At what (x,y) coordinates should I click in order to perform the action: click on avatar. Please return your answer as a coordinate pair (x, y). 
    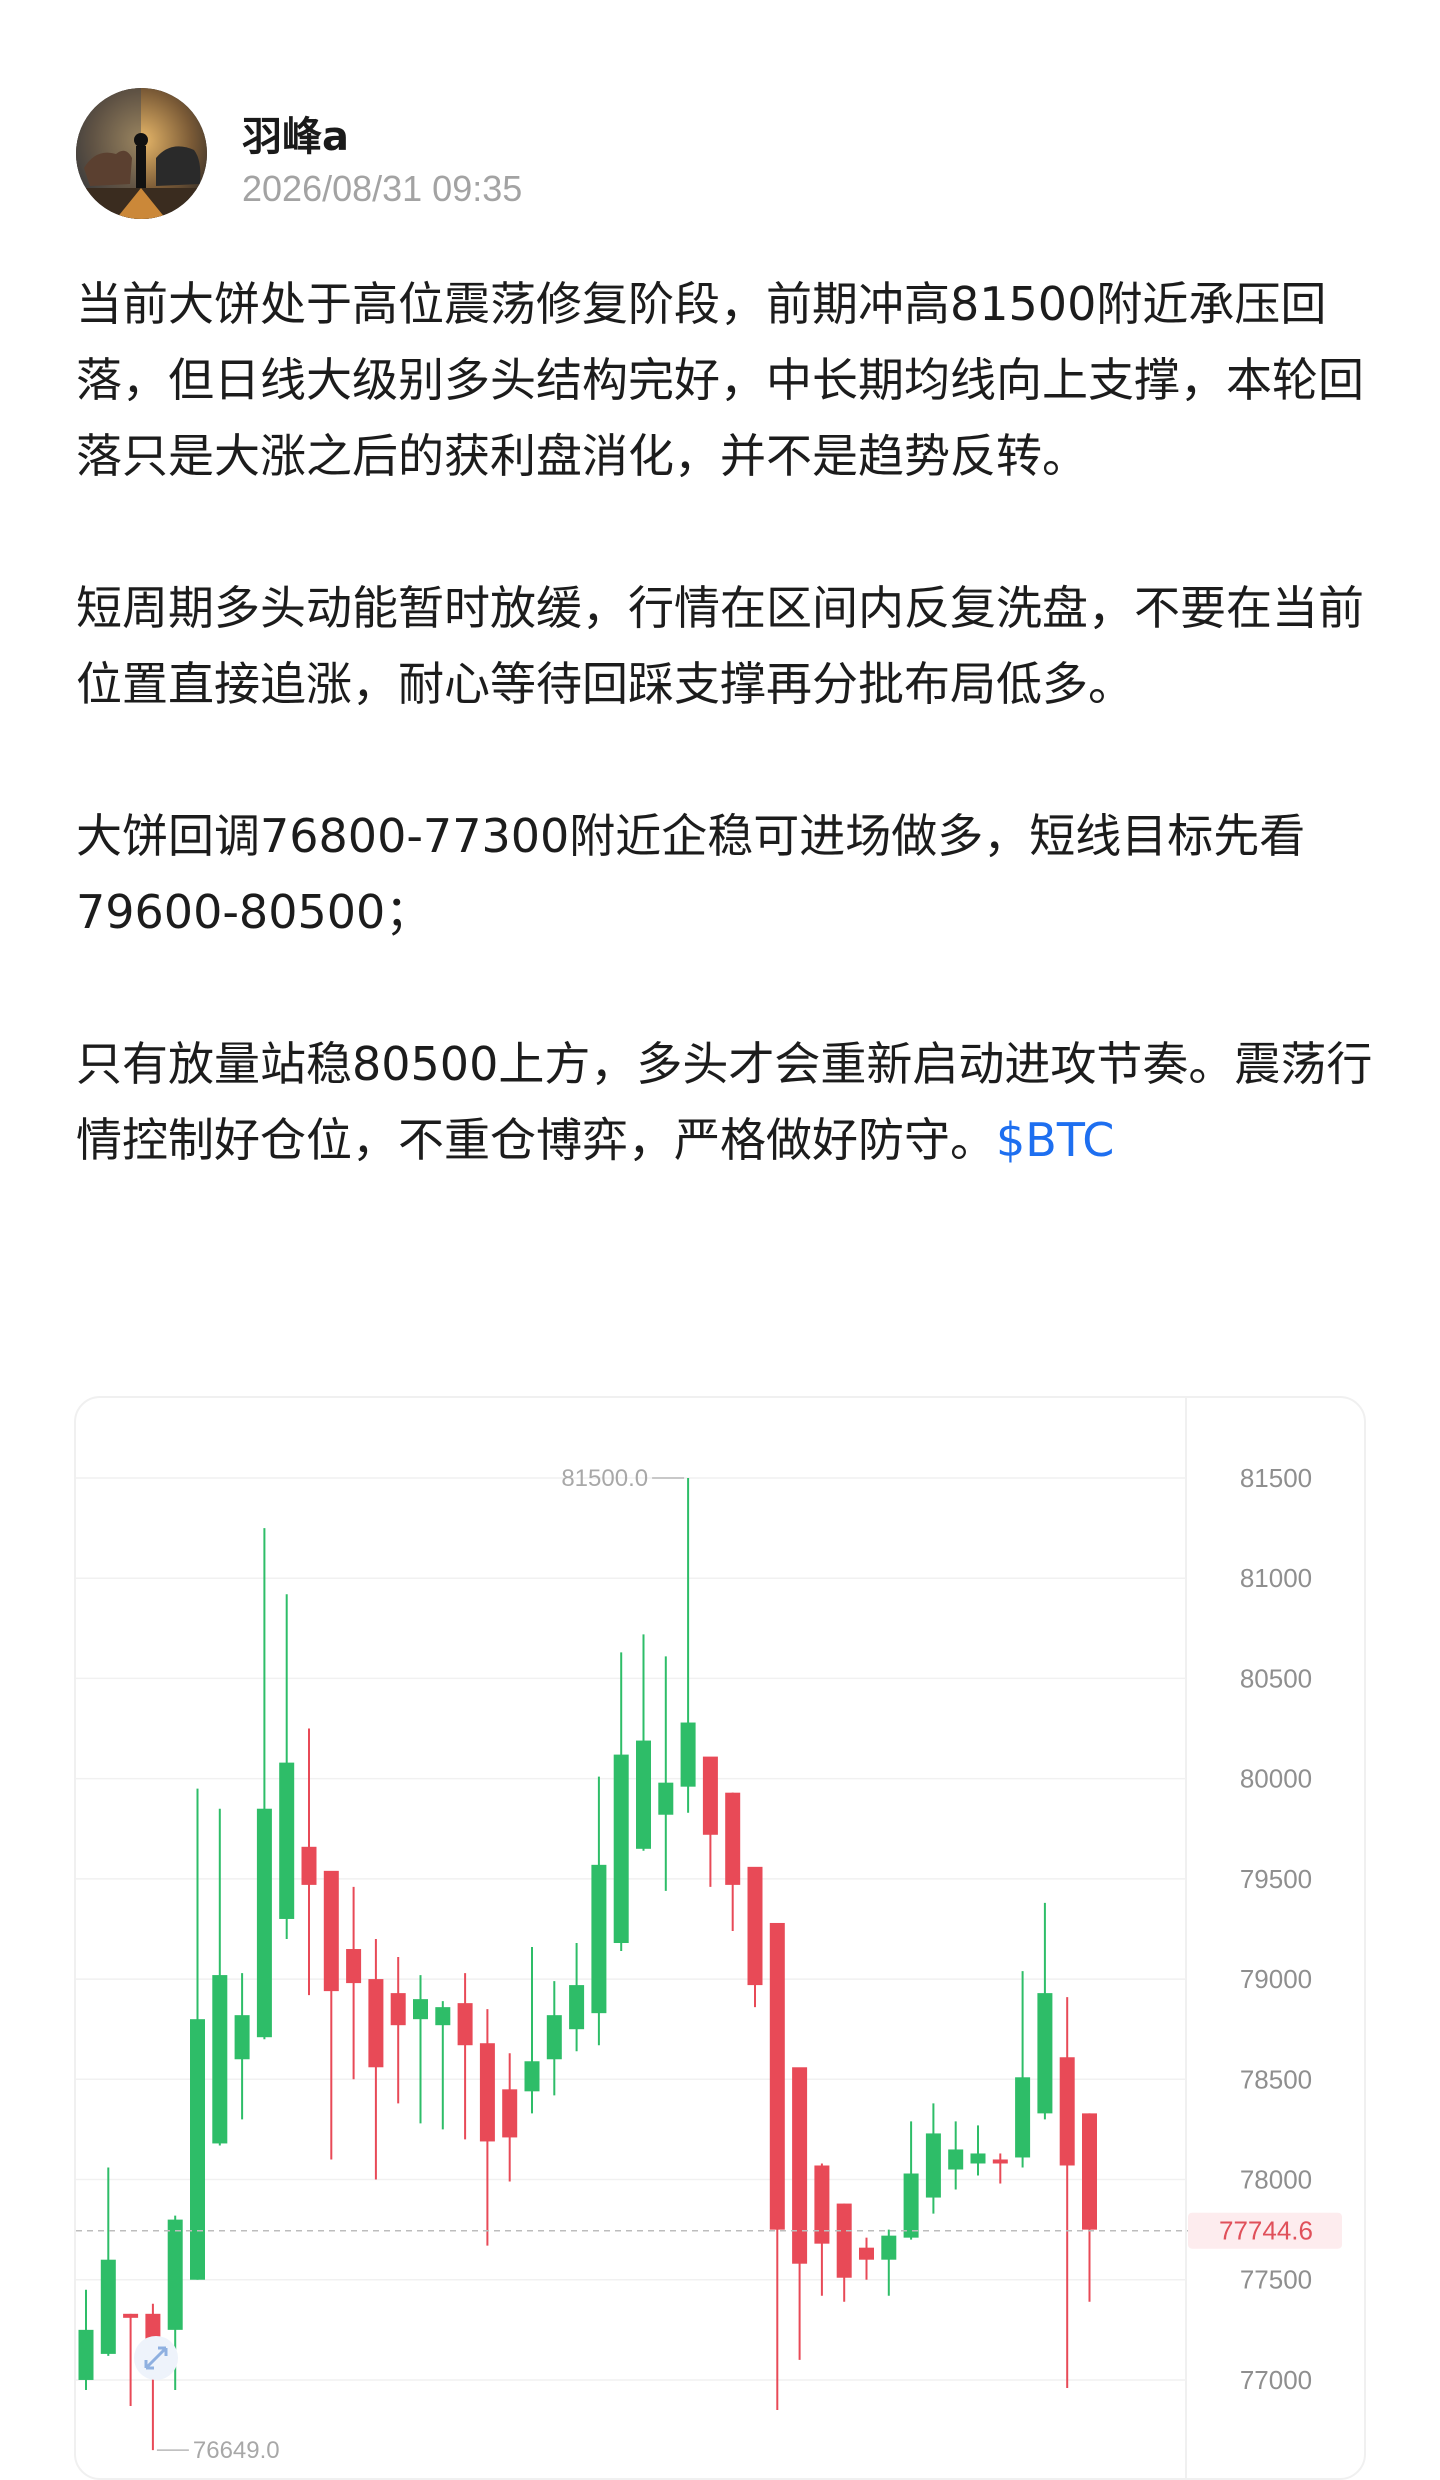
    Looking at the image, I should click on (141, 153).